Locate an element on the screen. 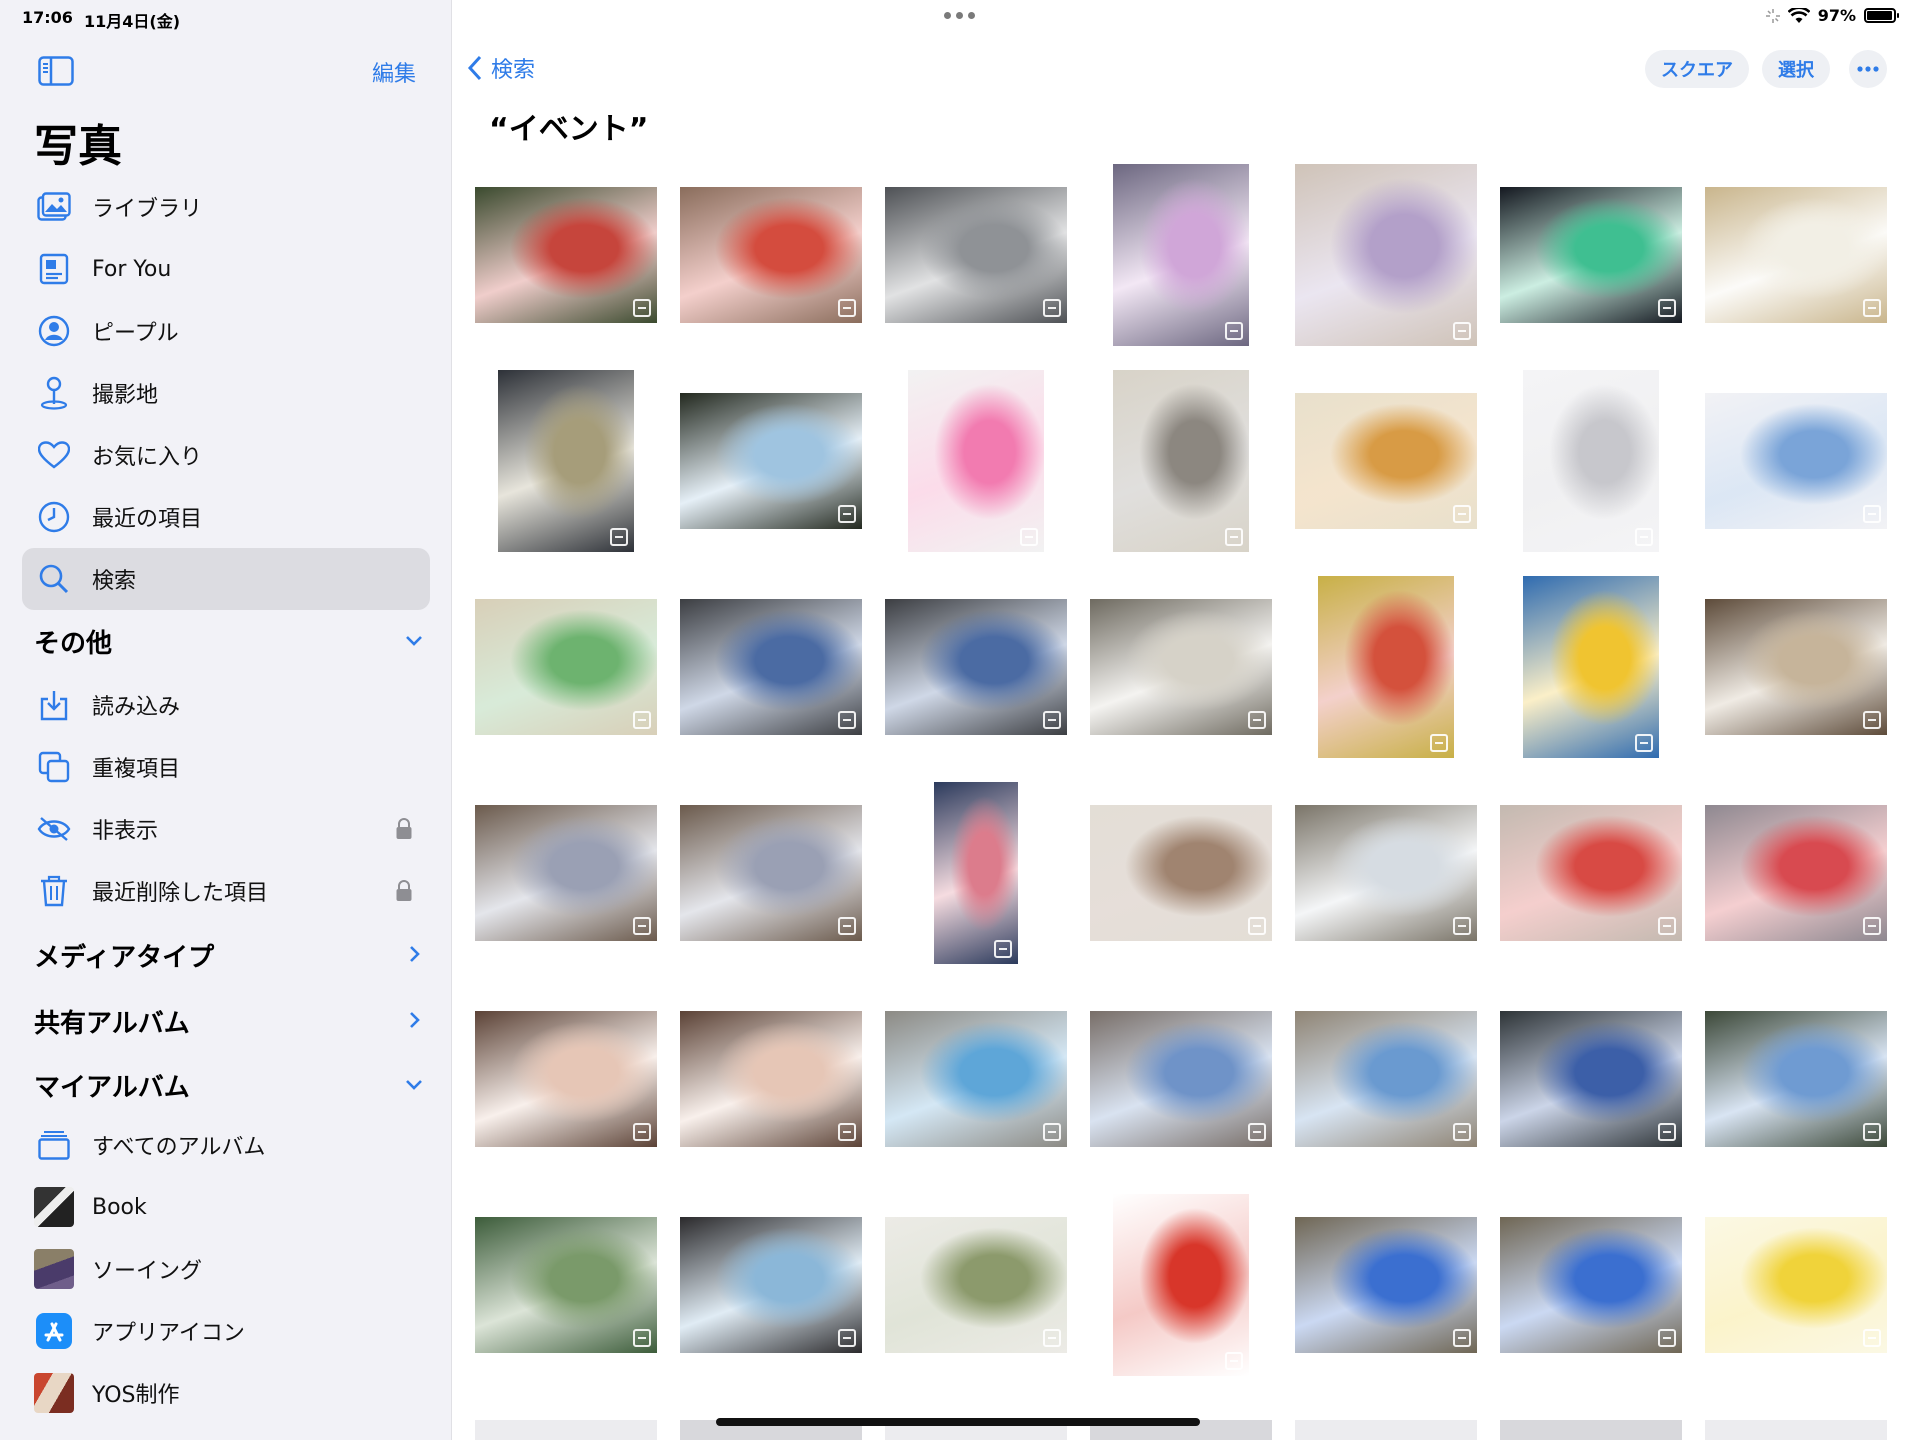  section-shared-albums: 共有アルバム is located at coordinates (229, 1021).